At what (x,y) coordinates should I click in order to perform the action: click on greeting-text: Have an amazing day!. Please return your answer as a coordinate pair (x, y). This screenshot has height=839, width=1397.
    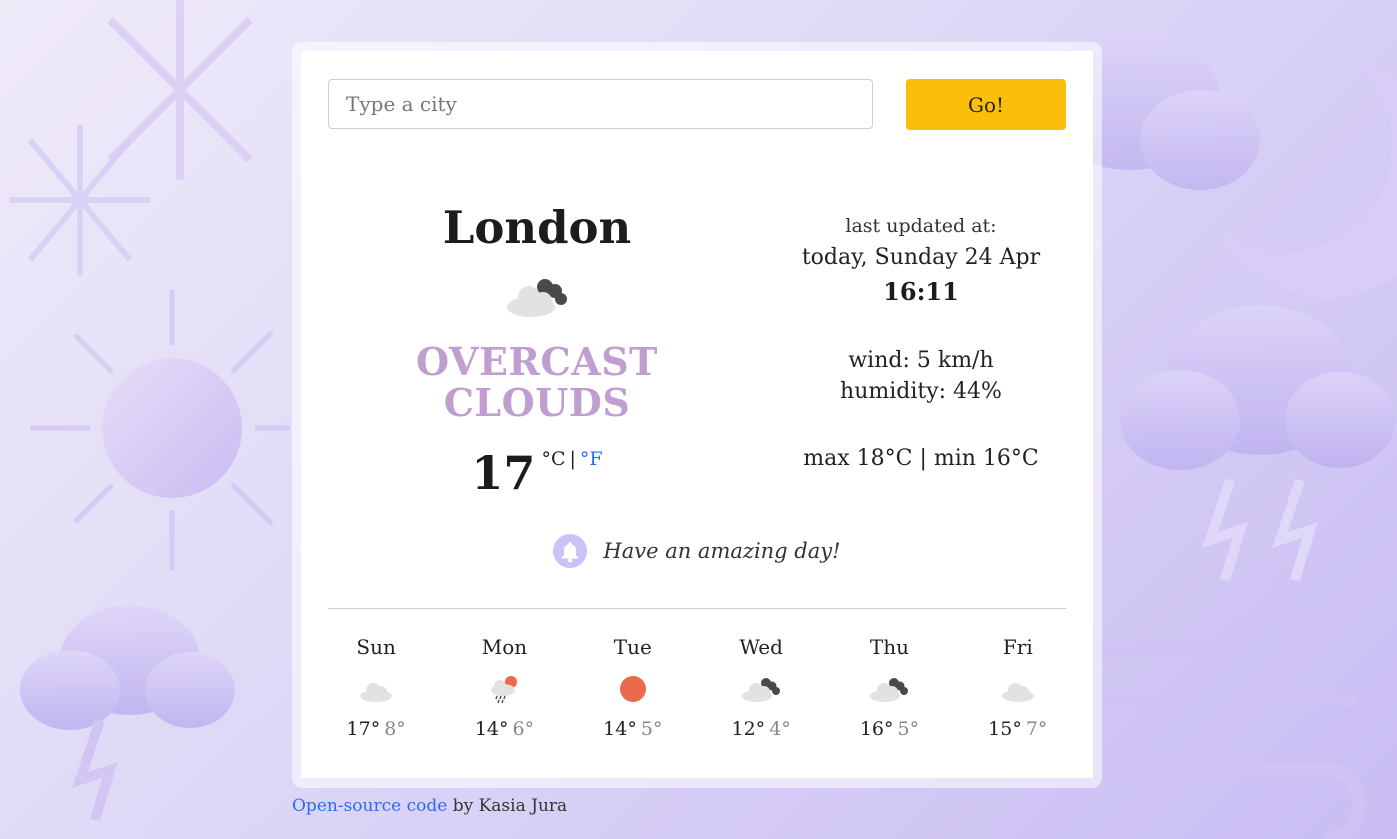
    Looking at the image, I should click on (722, 551).